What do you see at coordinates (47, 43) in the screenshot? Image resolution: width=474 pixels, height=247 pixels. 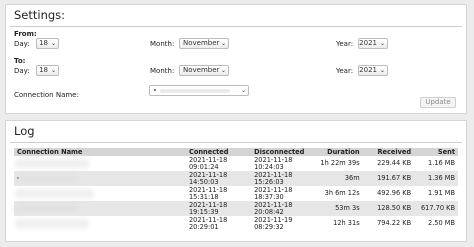 I see `from-day-select: 18 ⌄` at bounding box center [47, 43].